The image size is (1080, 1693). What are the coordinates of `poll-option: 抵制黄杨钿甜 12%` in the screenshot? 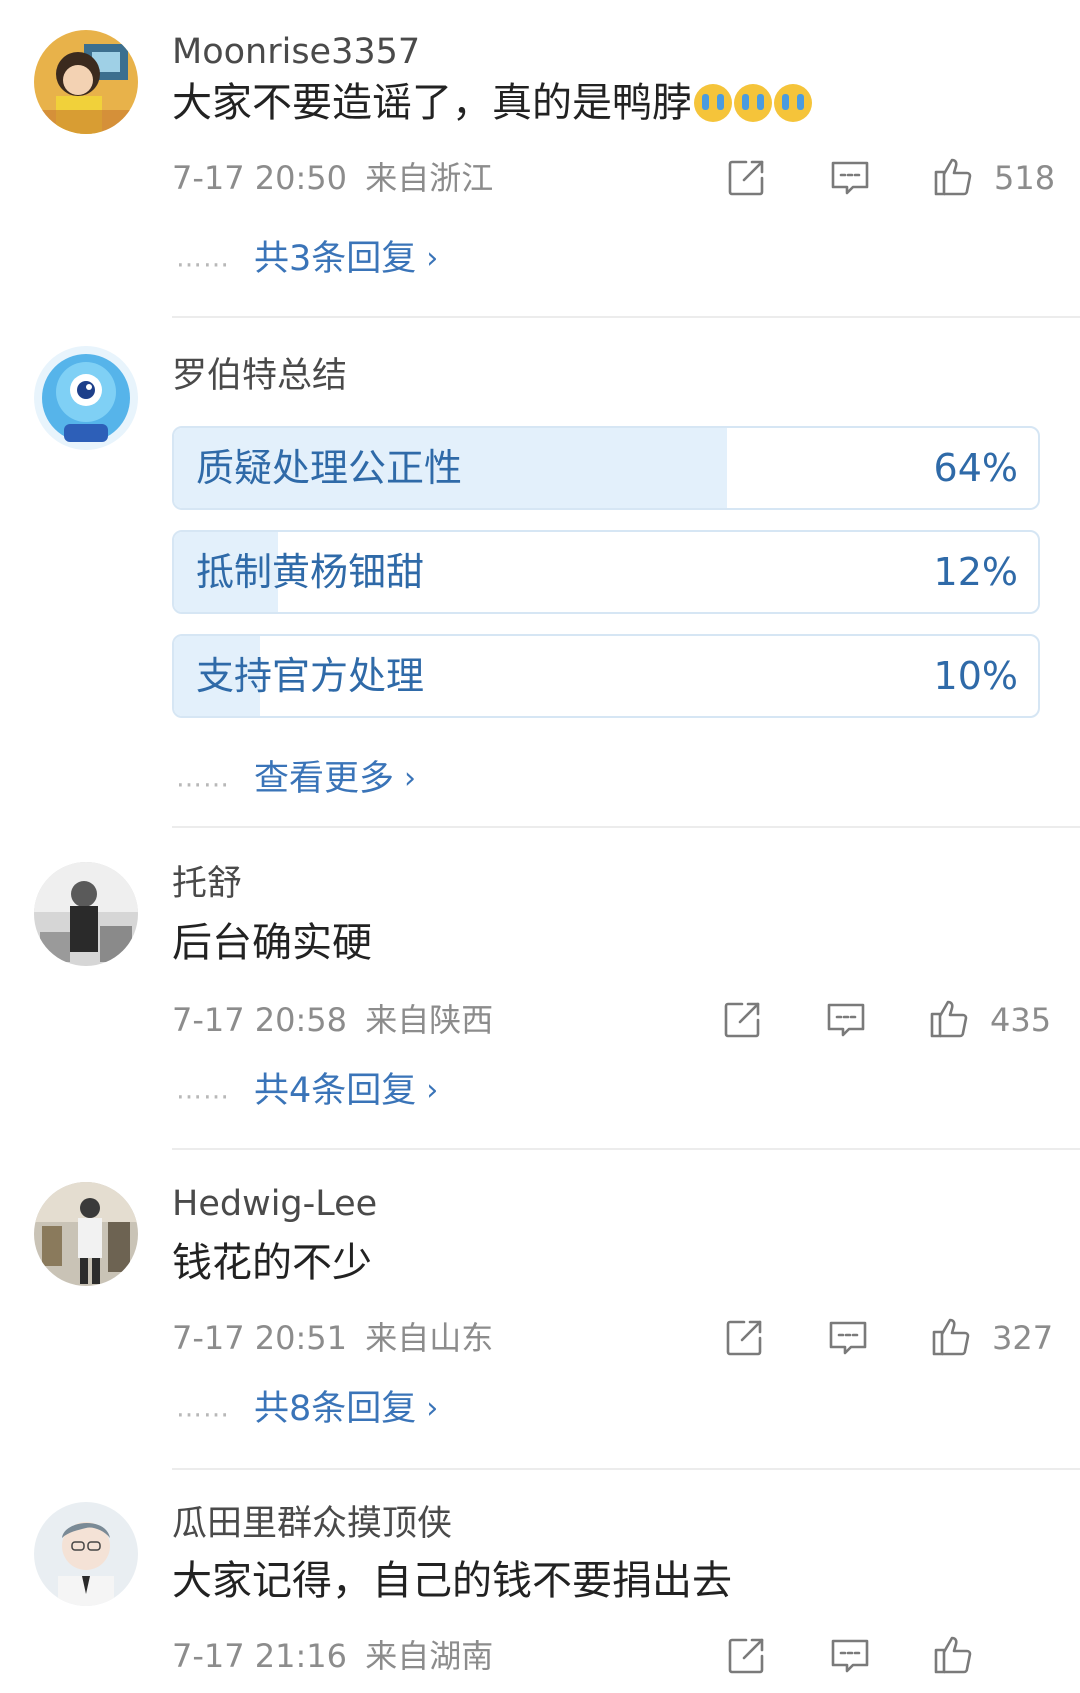 It's located at (606, 572).